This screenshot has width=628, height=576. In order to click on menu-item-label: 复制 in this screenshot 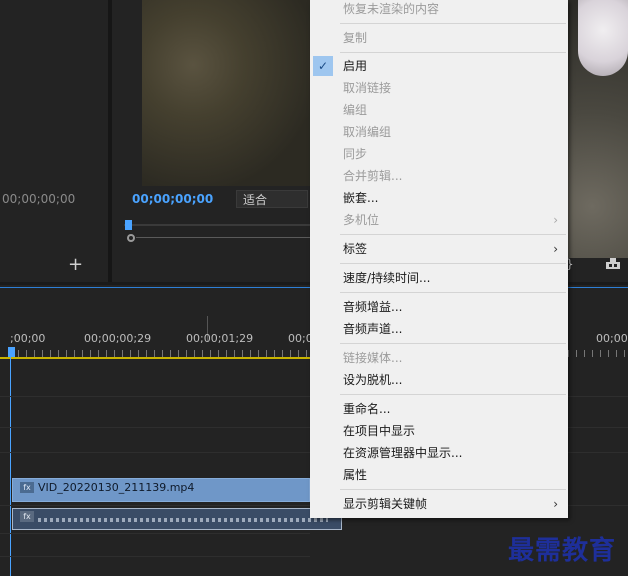, I will do `click(355, 38)`.